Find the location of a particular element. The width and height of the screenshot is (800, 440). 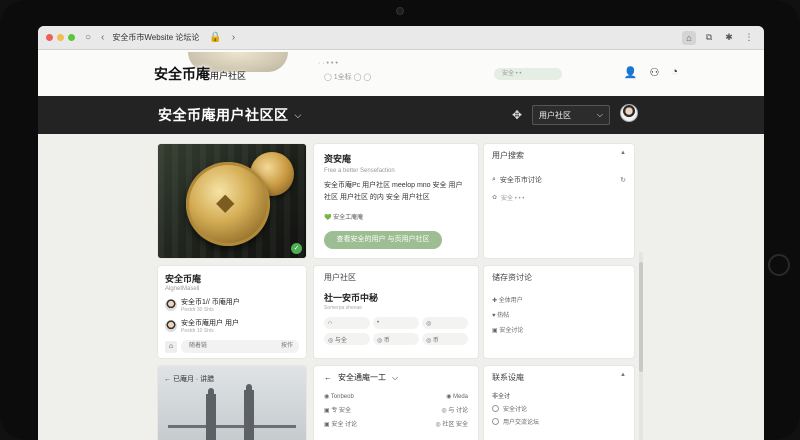

refresh-icon: ↻ is located at coordinates (623, 180).